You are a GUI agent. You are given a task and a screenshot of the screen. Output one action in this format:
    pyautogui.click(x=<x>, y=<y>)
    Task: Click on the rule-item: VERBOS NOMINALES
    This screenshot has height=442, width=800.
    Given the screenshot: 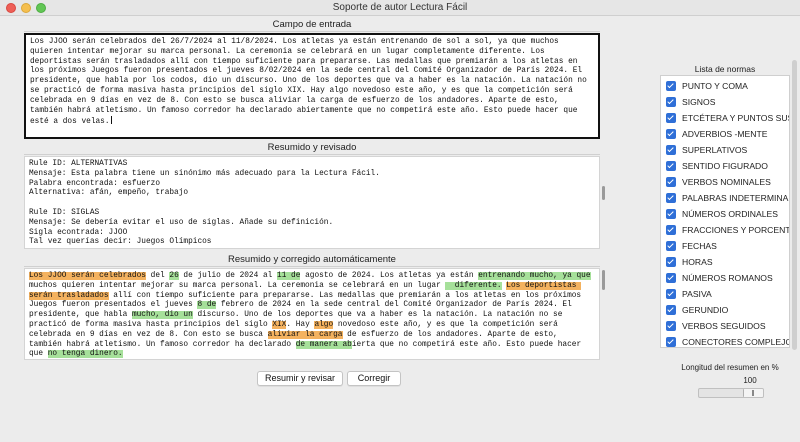 What is the action you would take?
    pyautogui.click(x=725, y=181)
    